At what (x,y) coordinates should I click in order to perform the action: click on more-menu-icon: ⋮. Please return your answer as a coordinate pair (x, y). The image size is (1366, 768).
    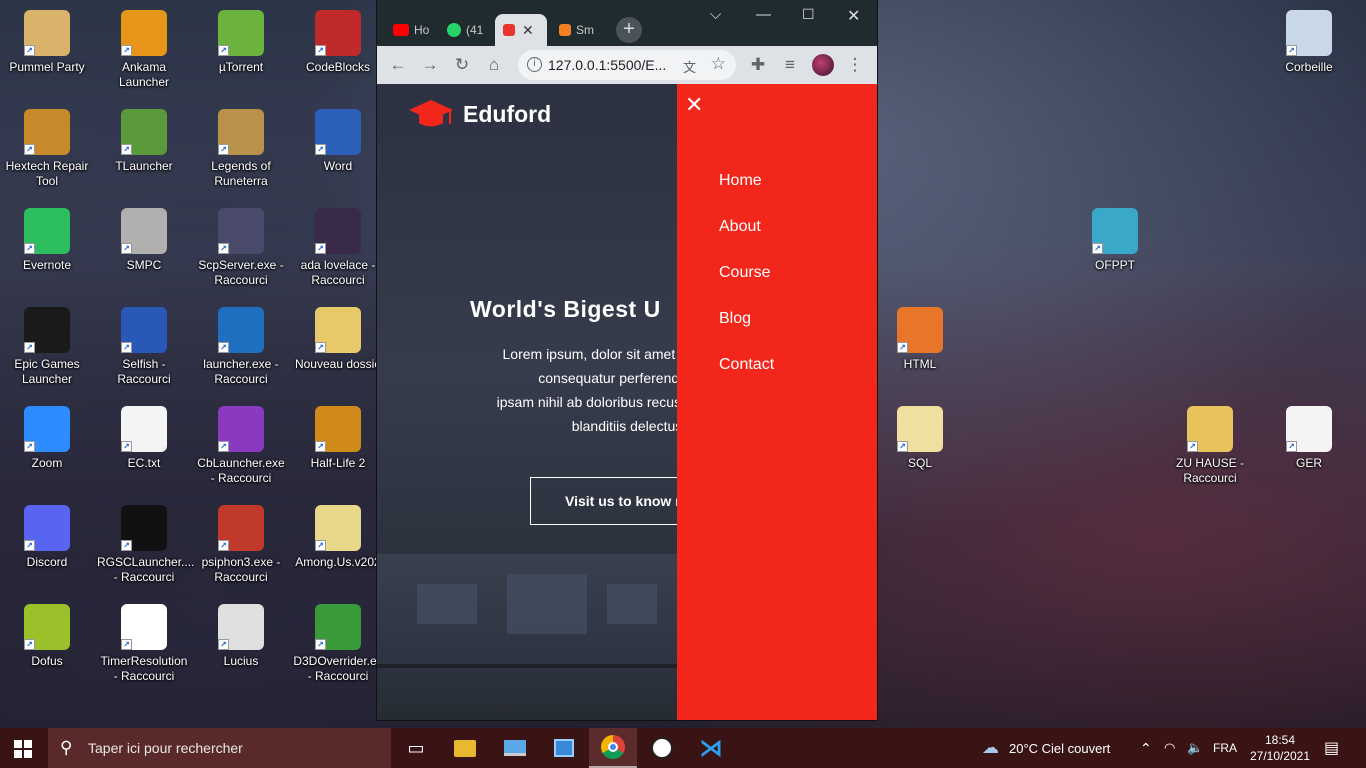
    Looking at the image, I should click on (855, 65).